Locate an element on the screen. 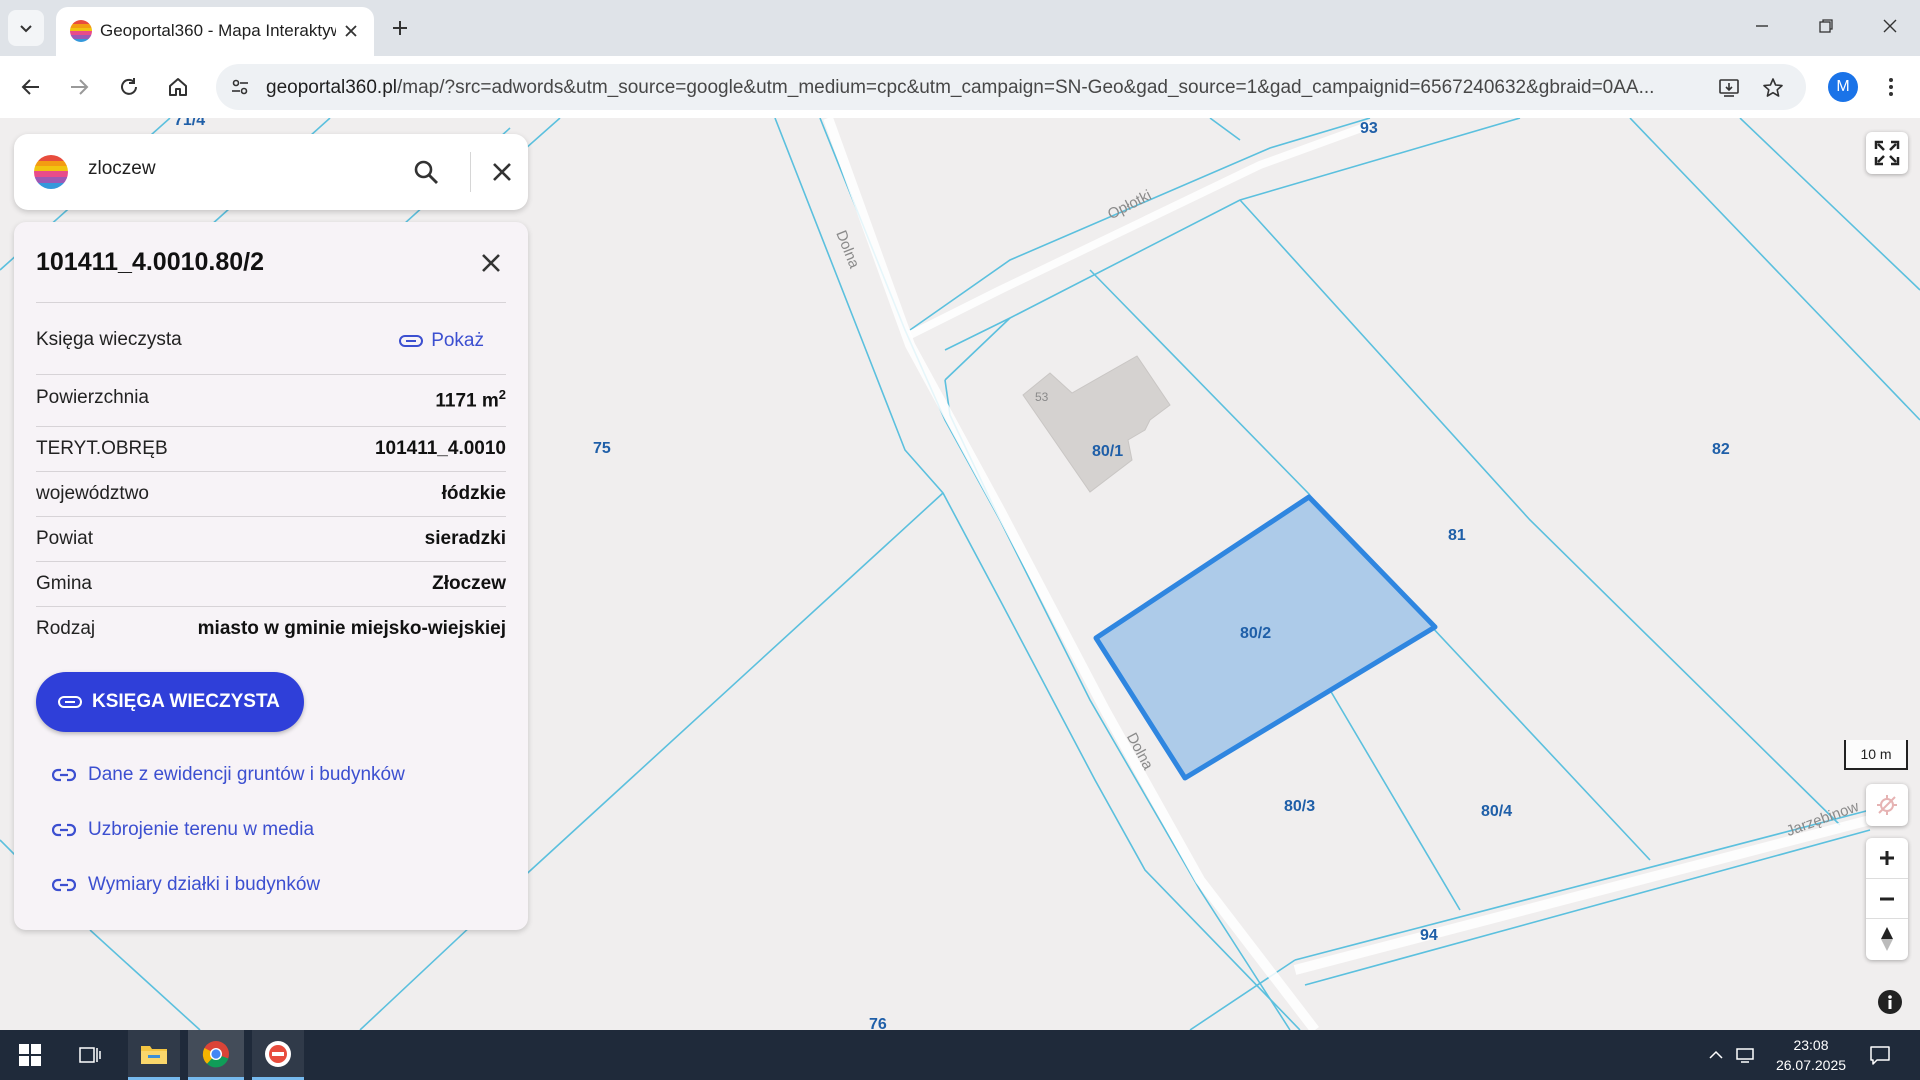  search-input: zloczew is located at coordinates (238, 169).